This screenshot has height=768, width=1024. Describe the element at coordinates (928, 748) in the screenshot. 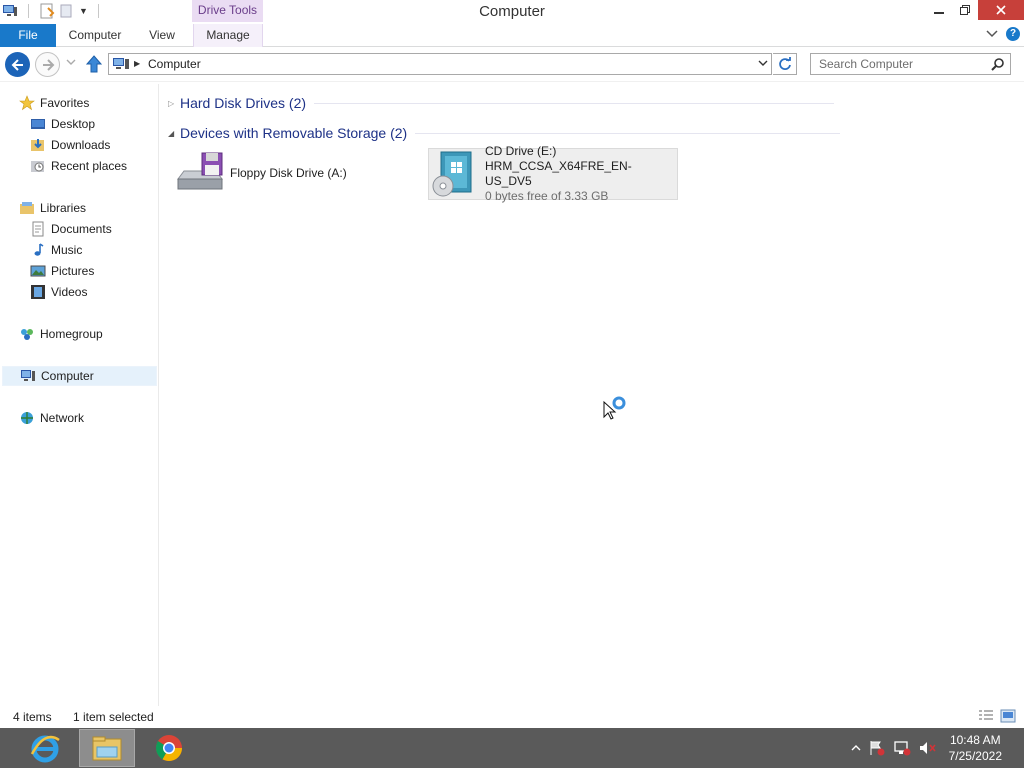

I see `volume-muted-icon` at that location.